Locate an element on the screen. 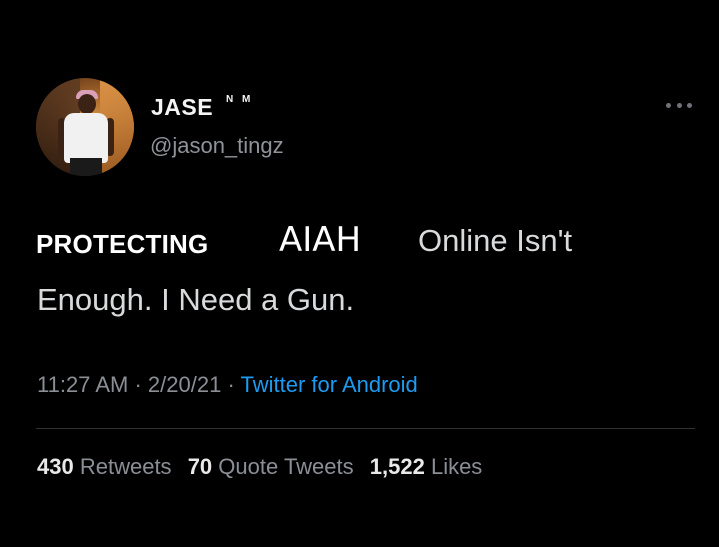 This screenshot has height=547, width=719. retweets-stat: 430 Retweets is located at coordinates (104, 467).